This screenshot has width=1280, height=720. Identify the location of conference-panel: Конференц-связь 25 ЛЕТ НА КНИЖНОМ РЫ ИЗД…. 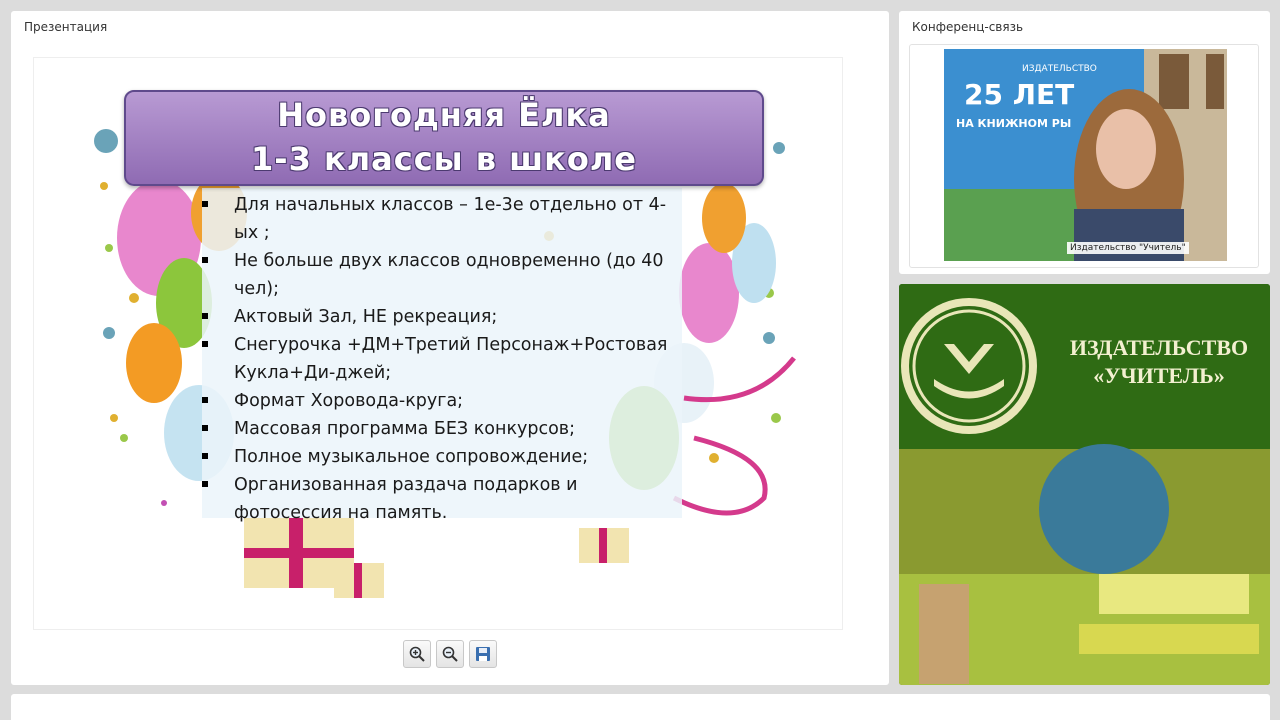
(1084, 142).